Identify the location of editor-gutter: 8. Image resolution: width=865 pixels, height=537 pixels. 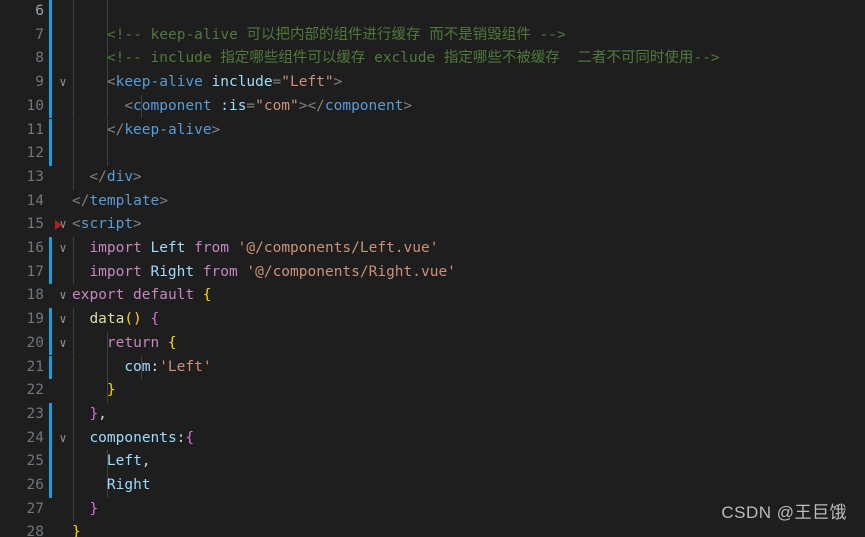
(31, 59).